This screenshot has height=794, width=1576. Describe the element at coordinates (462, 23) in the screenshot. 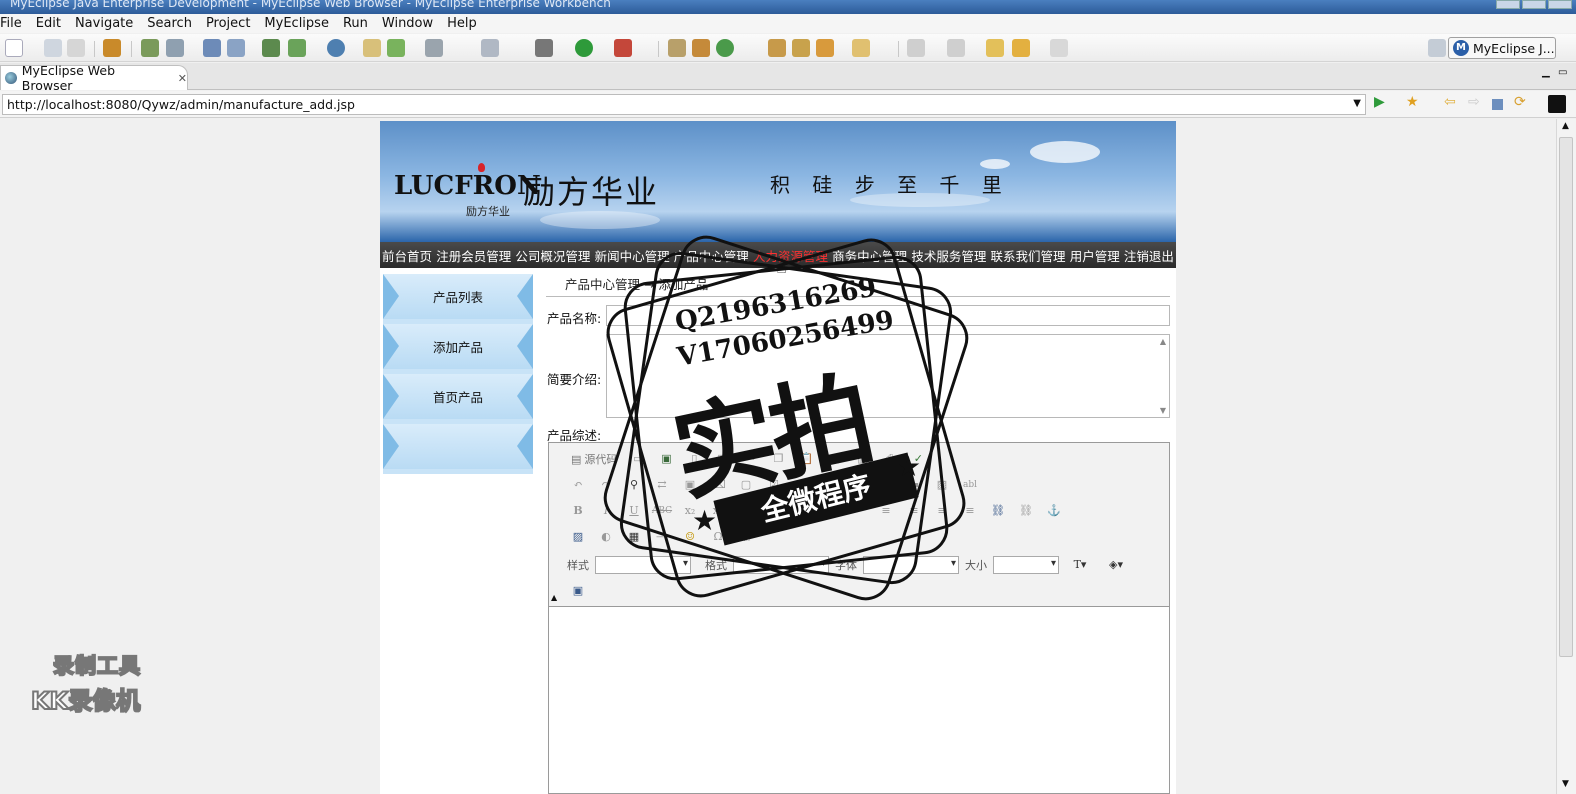

I see `menu-help: Help` at that location.